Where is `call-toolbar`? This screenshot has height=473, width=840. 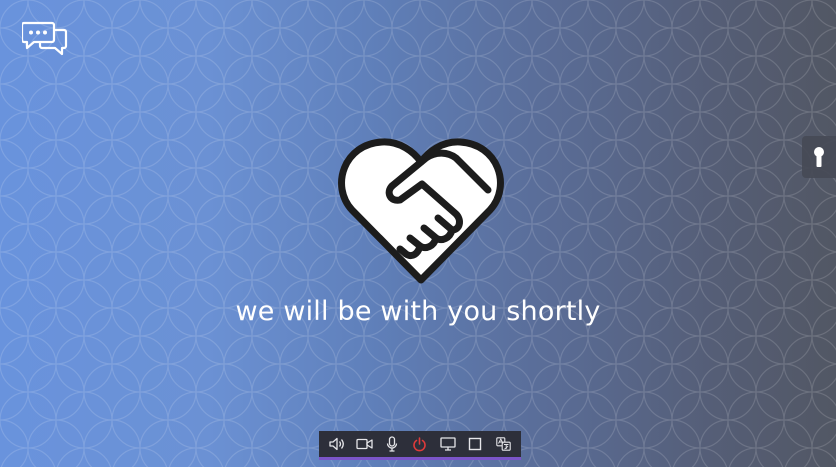 call-toolbar is located at coordinates (420, 445).